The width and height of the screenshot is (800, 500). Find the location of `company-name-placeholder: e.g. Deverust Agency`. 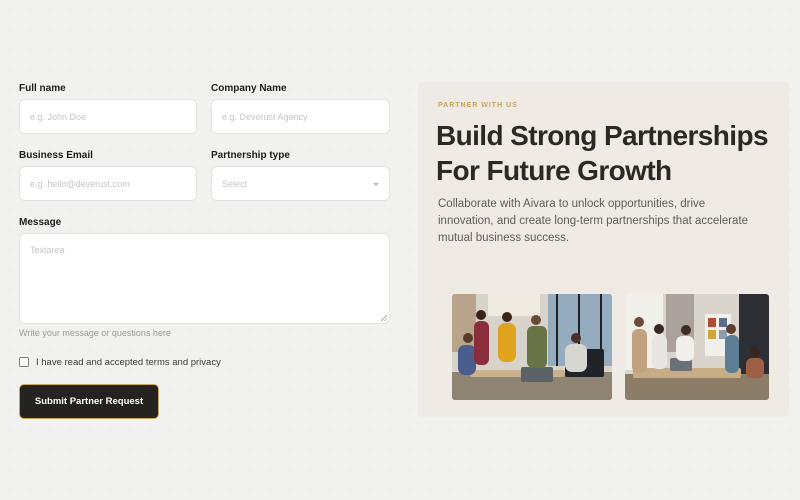

company-name-placeholder: e.g. Deverust Agency is located at coordinates (265, 116).